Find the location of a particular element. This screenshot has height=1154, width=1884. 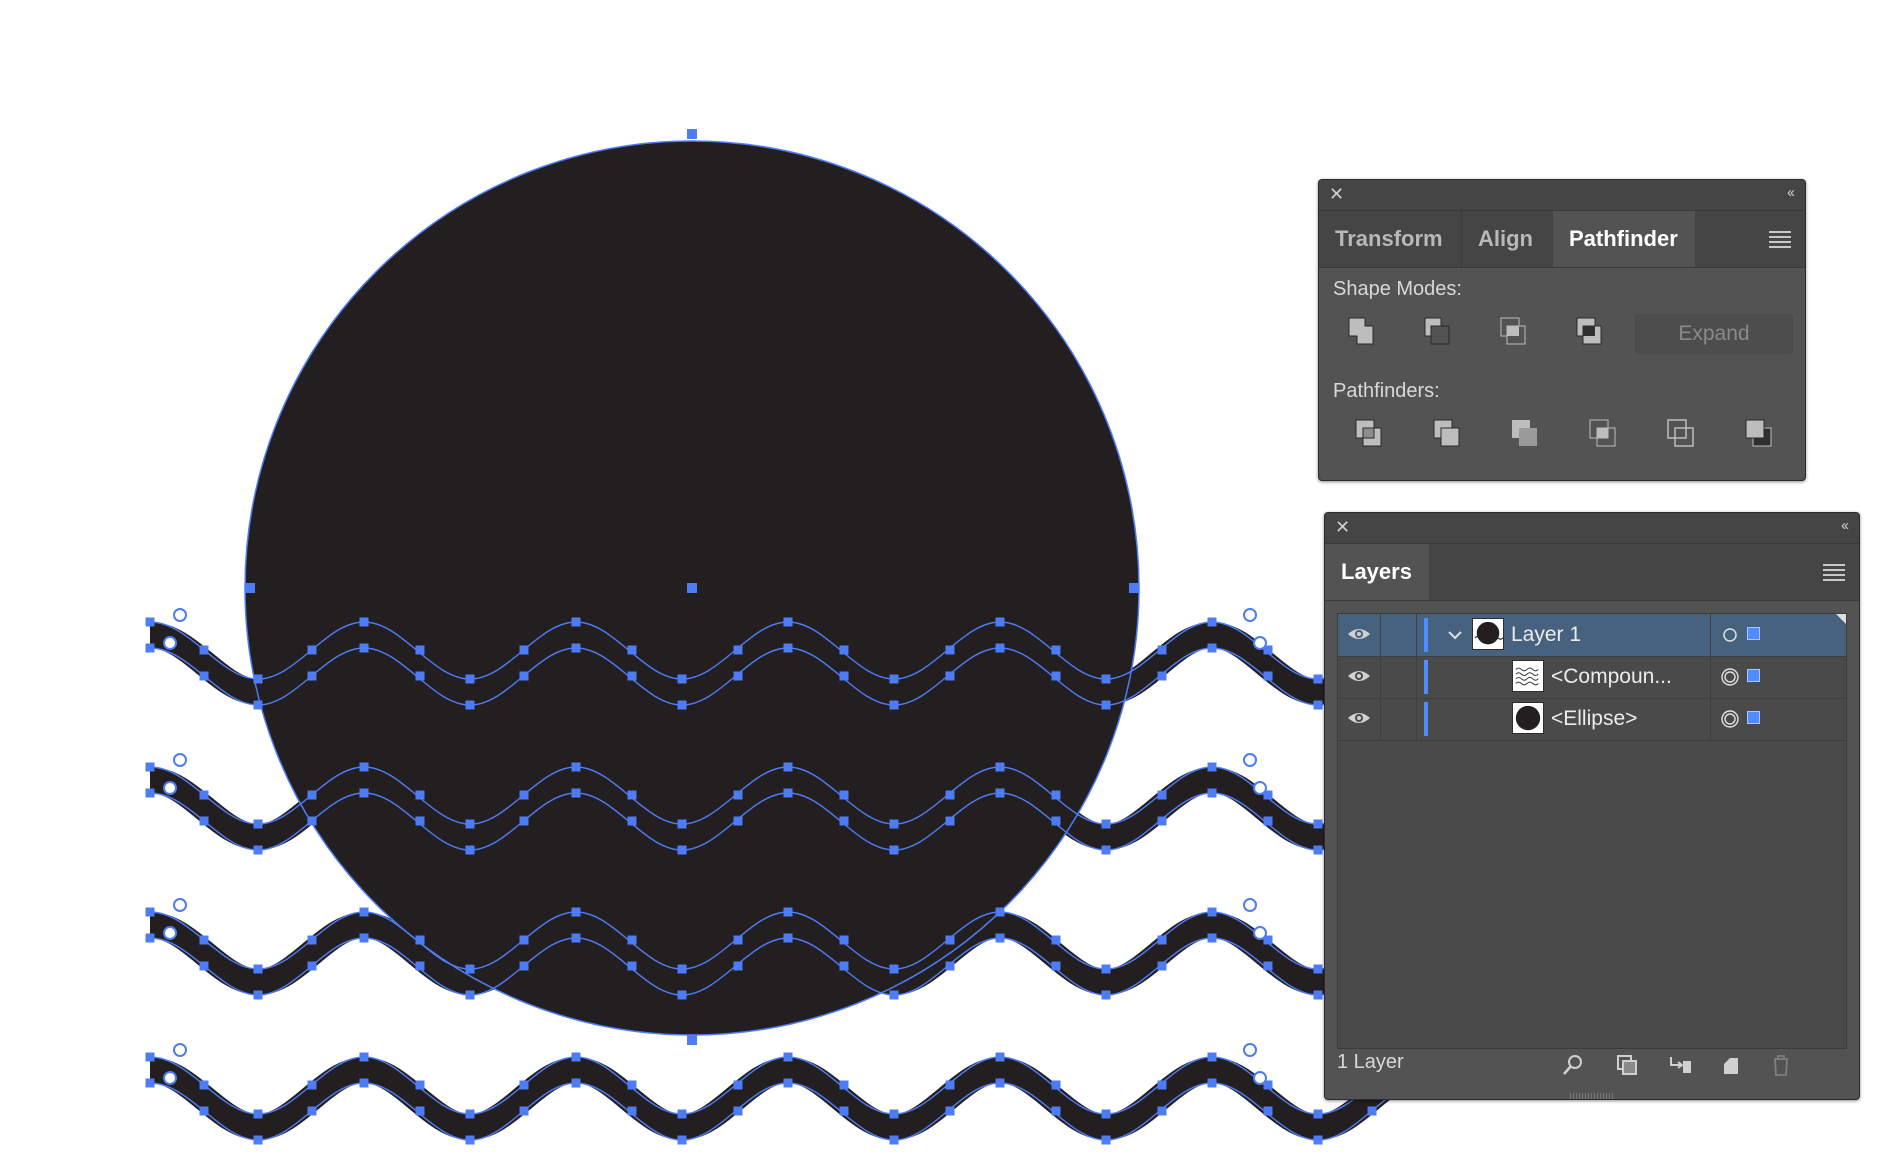

panel-menu-icon is located at coordinates (1780, 239).